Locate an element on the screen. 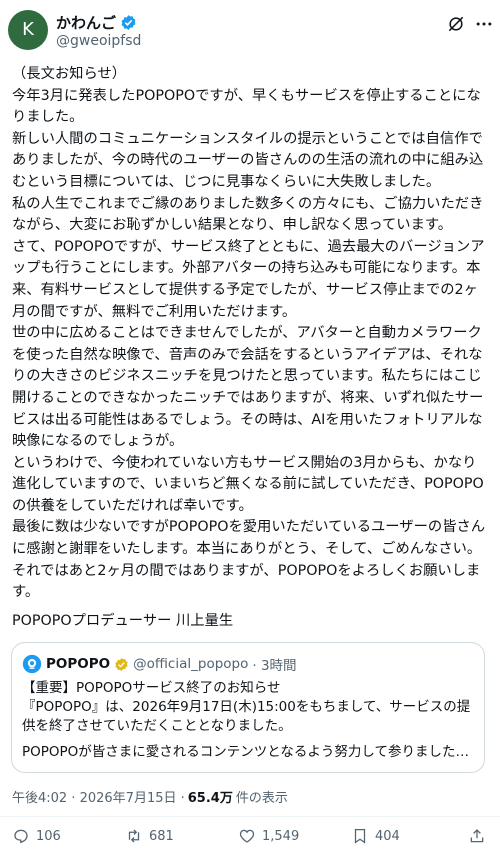  name-row: かわんご is located at coordinates (96, 22).